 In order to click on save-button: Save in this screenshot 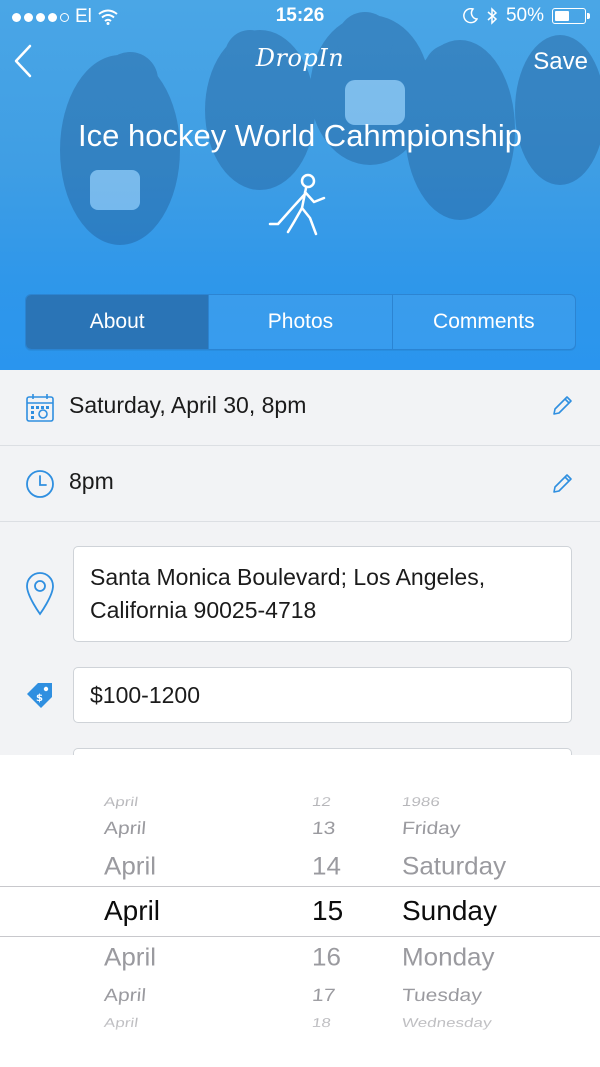, I will do `click(560, 62)`.